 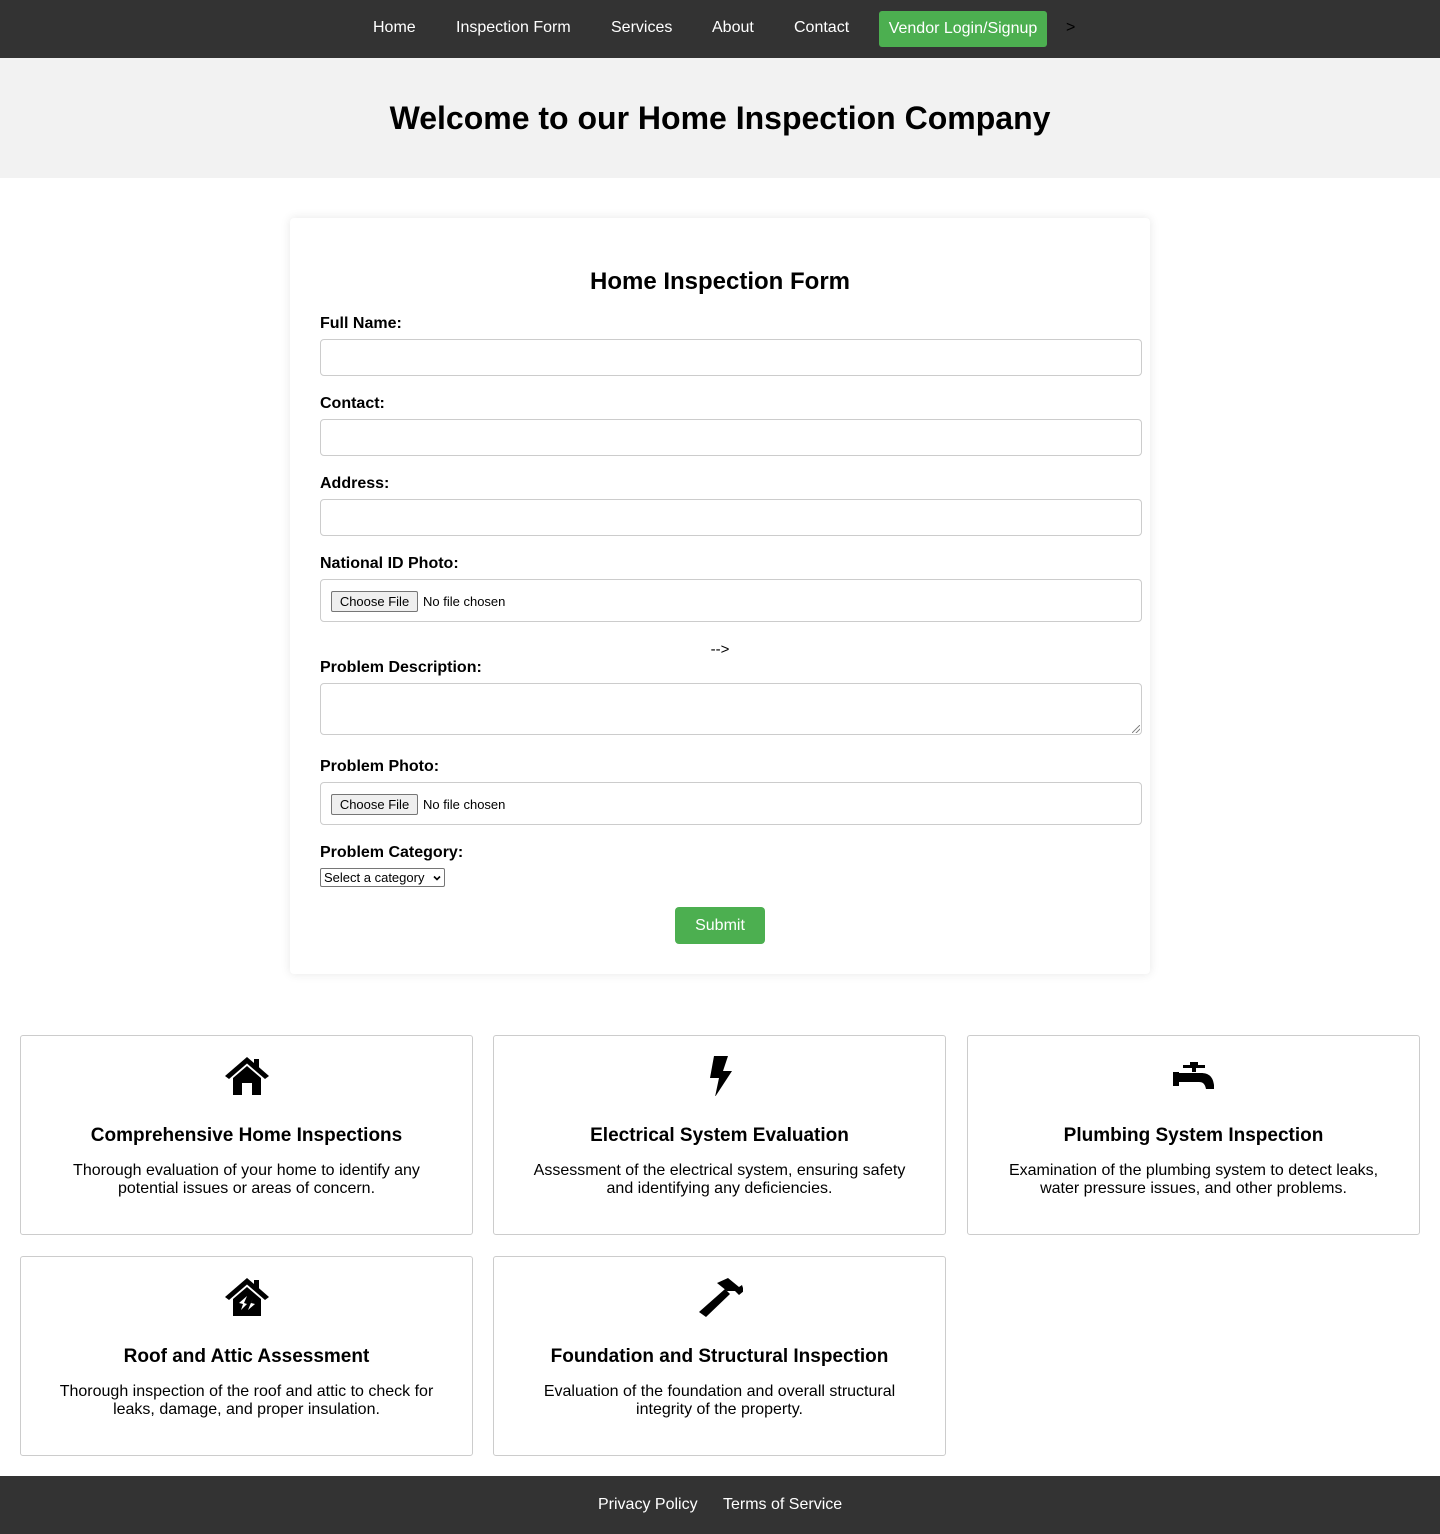 What do you see at coordinates (392, 852) in the screenshot?
I see `problem-category-label: Problem Category:` at bounding box center [392, 852].